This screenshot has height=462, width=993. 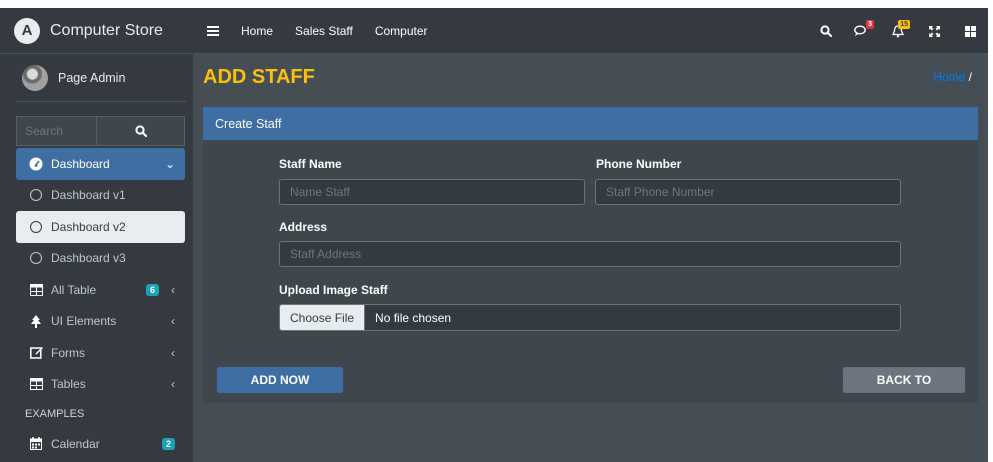 What do you see at coordinates (74, 289) in the screenshot?
I see `sidebar-item-label: All Table` at bounding box center [74, 289].